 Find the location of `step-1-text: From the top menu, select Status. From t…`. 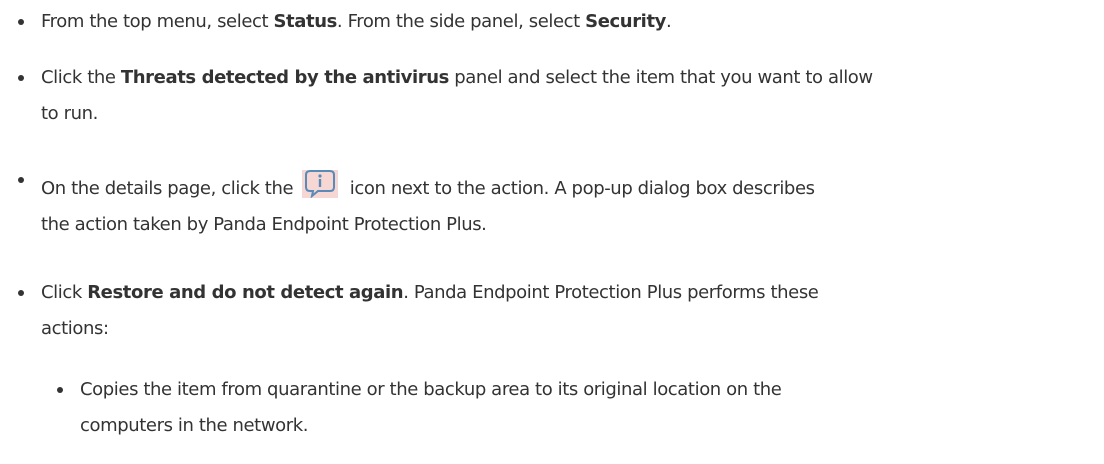

step-1-text: From the top menu, select Status. From t… is located at coordinates (566, 22).